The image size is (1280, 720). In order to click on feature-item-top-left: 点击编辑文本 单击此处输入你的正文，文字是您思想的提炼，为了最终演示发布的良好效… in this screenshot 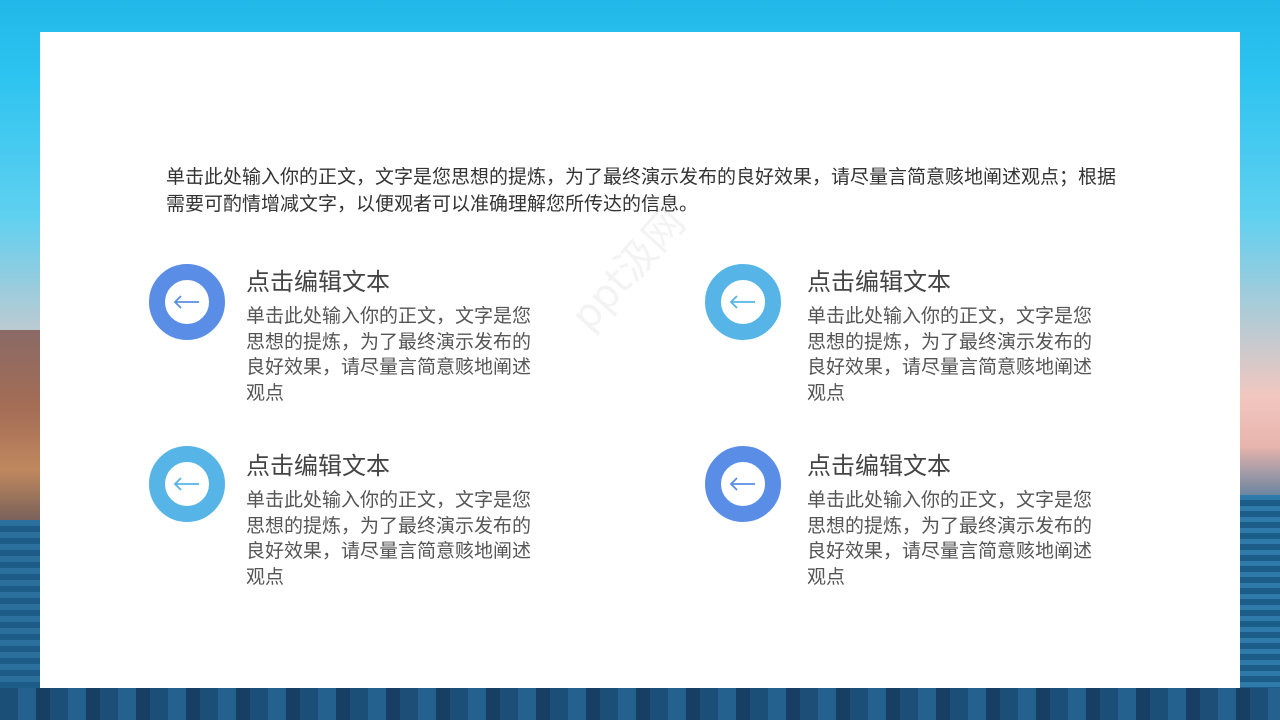, I will do `click(359, 339)`.